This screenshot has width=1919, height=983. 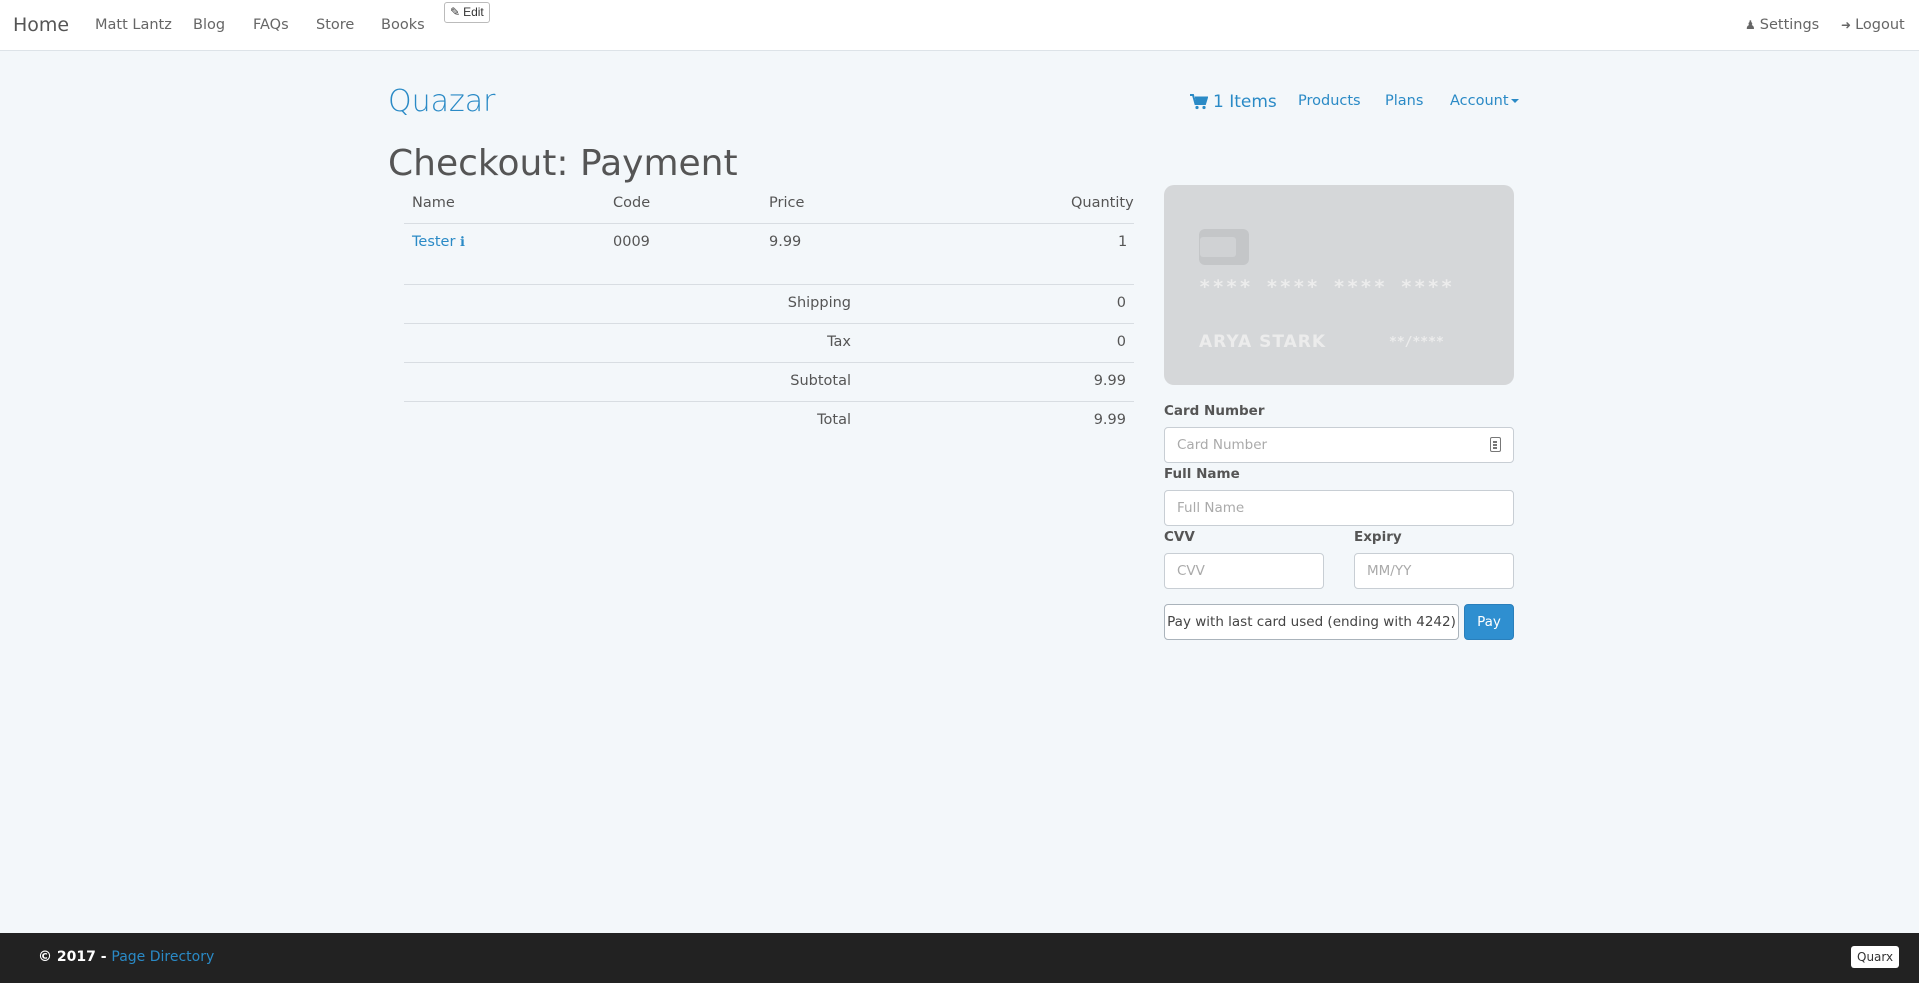 I want to click on full-name-label: Full Name, so click(x=1202, y=474).